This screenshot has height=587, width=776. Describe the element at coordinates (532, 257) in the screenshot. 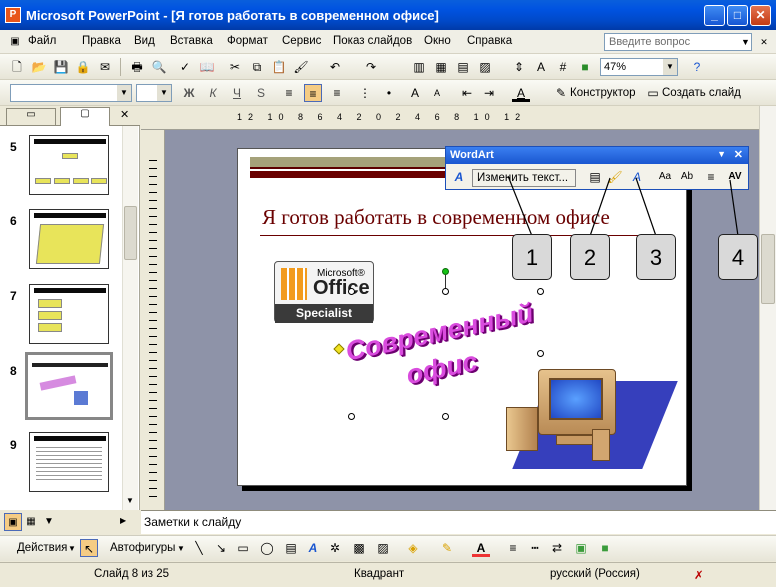

I see `callout-1: 1` at that location.